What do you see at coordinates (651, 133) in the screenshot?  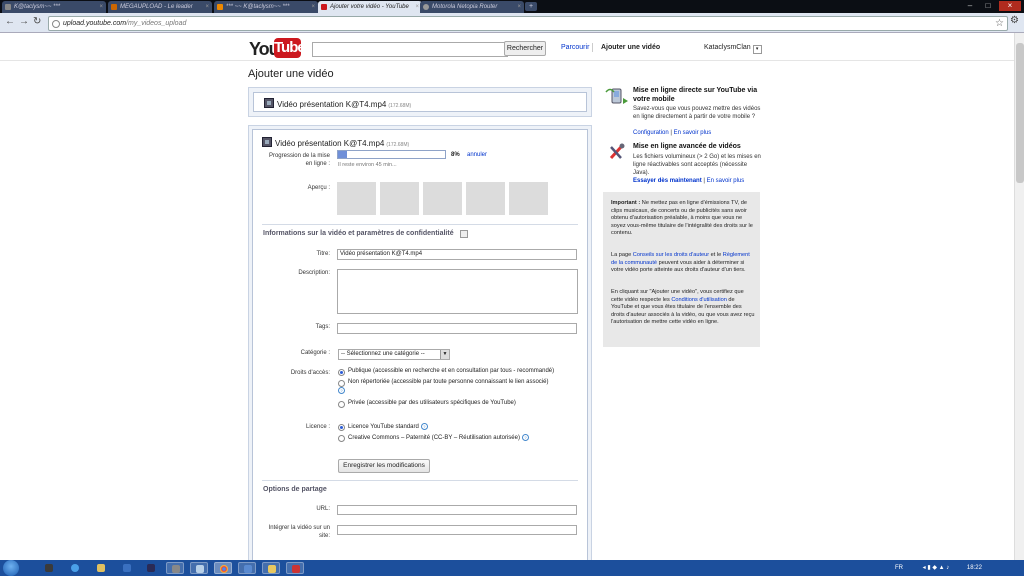 I see `configuration-link: Configuration` at bounding box center [651, 133].